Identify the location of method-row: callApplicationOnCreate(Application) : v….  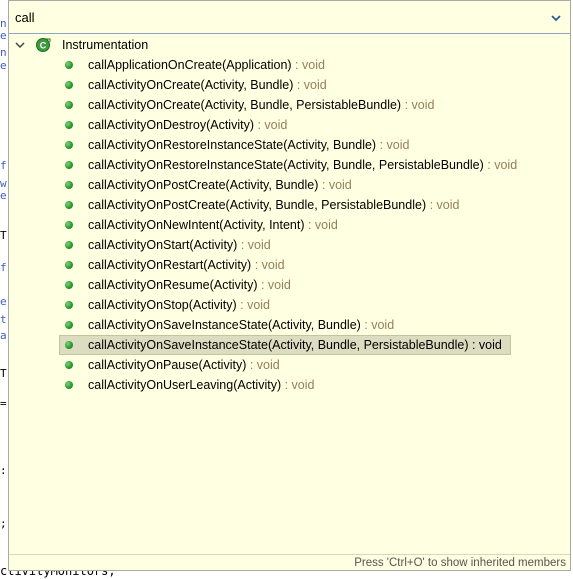
(289, 65).